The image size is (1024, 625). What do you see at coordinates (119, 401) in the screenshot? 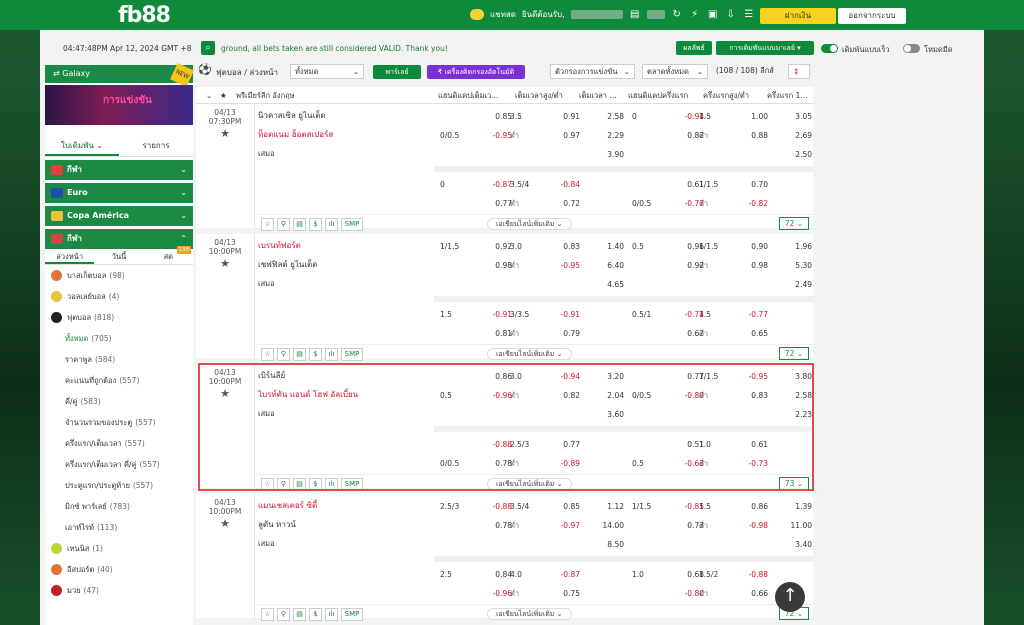
I see `market-item-3: คี่/คู่ (583)` at bounding box center [119, 401].